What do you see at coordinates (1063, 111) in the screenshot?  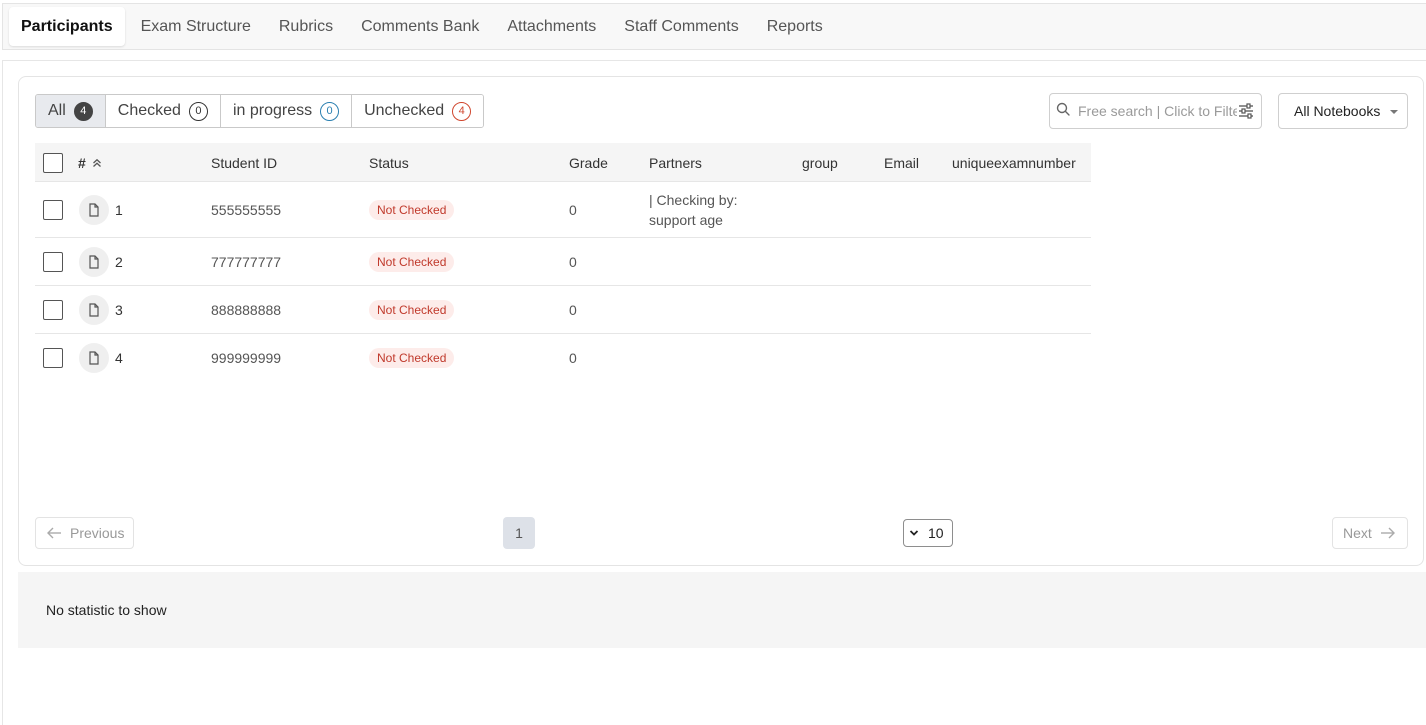 I see `search-icon` at bounding box center [1063, 111].